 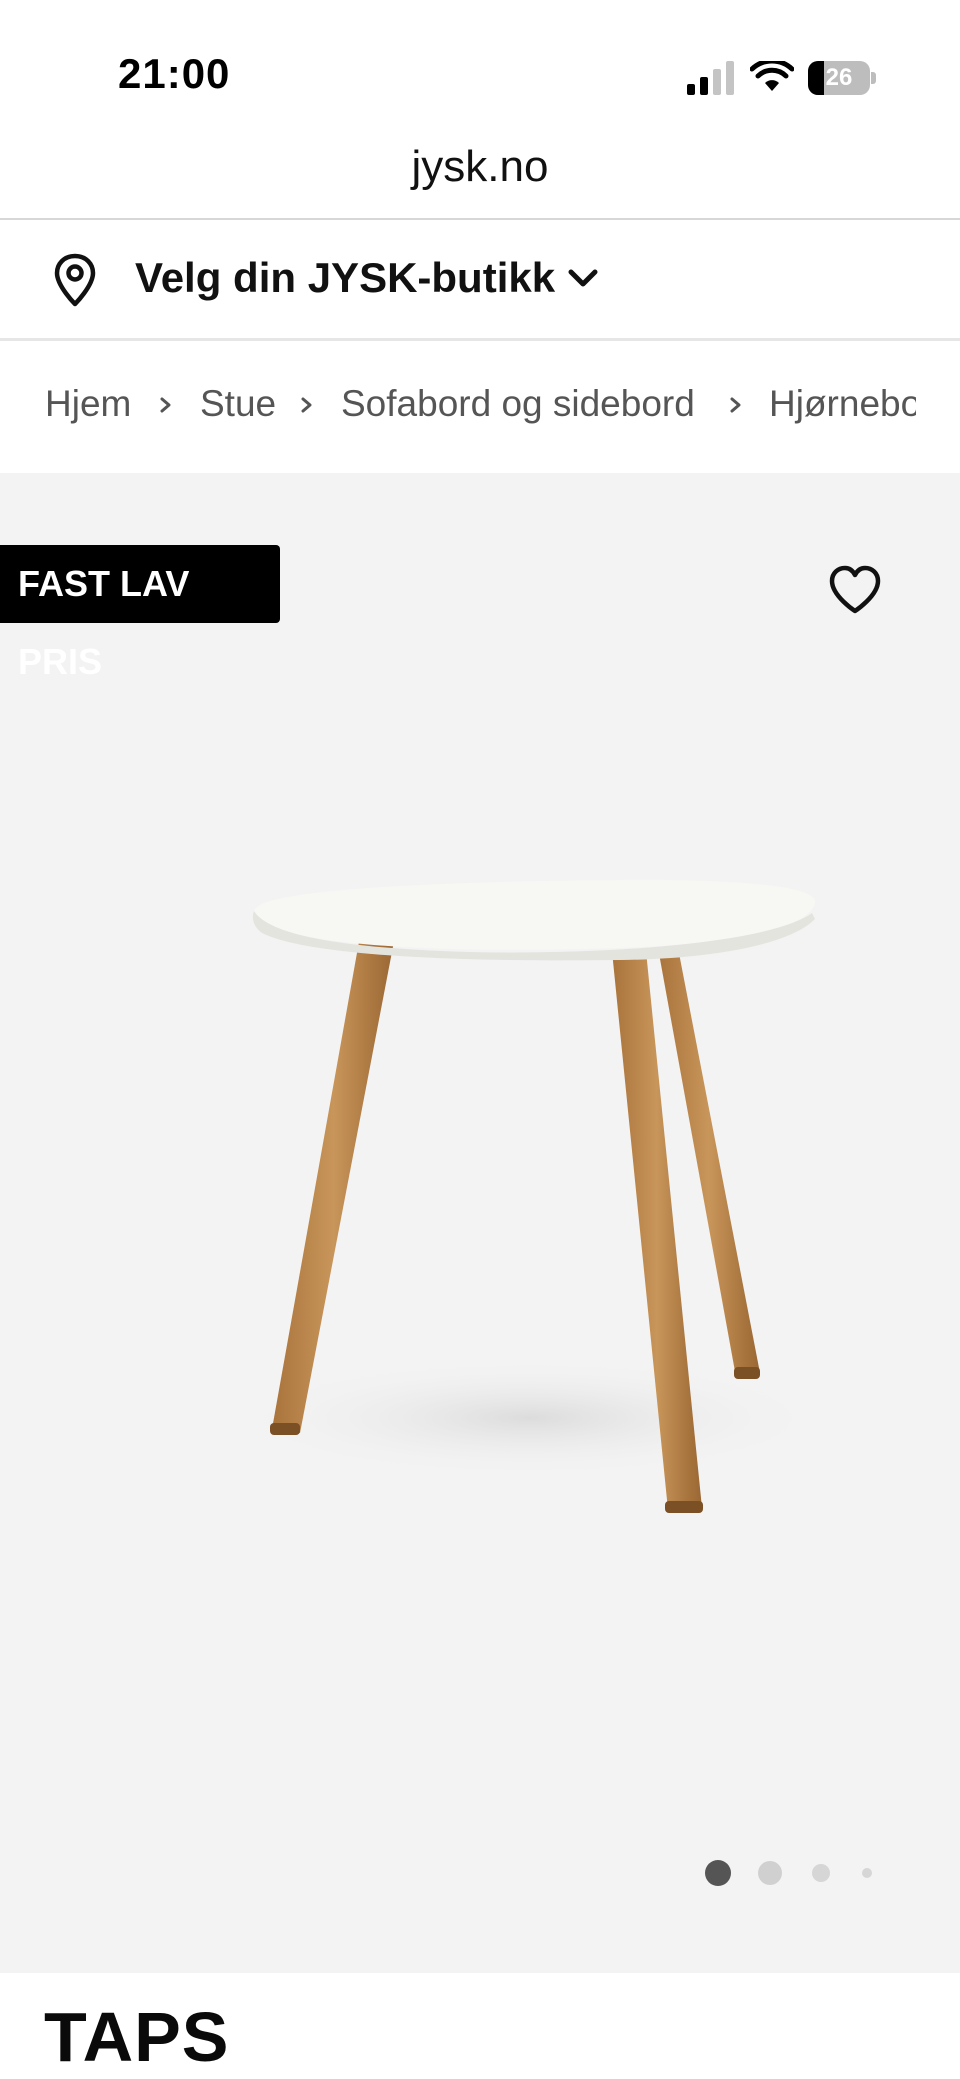 What do you see at coordinates (137, 2037) in the screenshot?
I see `product-title: TAPS` at bounding box center [137, 2037].